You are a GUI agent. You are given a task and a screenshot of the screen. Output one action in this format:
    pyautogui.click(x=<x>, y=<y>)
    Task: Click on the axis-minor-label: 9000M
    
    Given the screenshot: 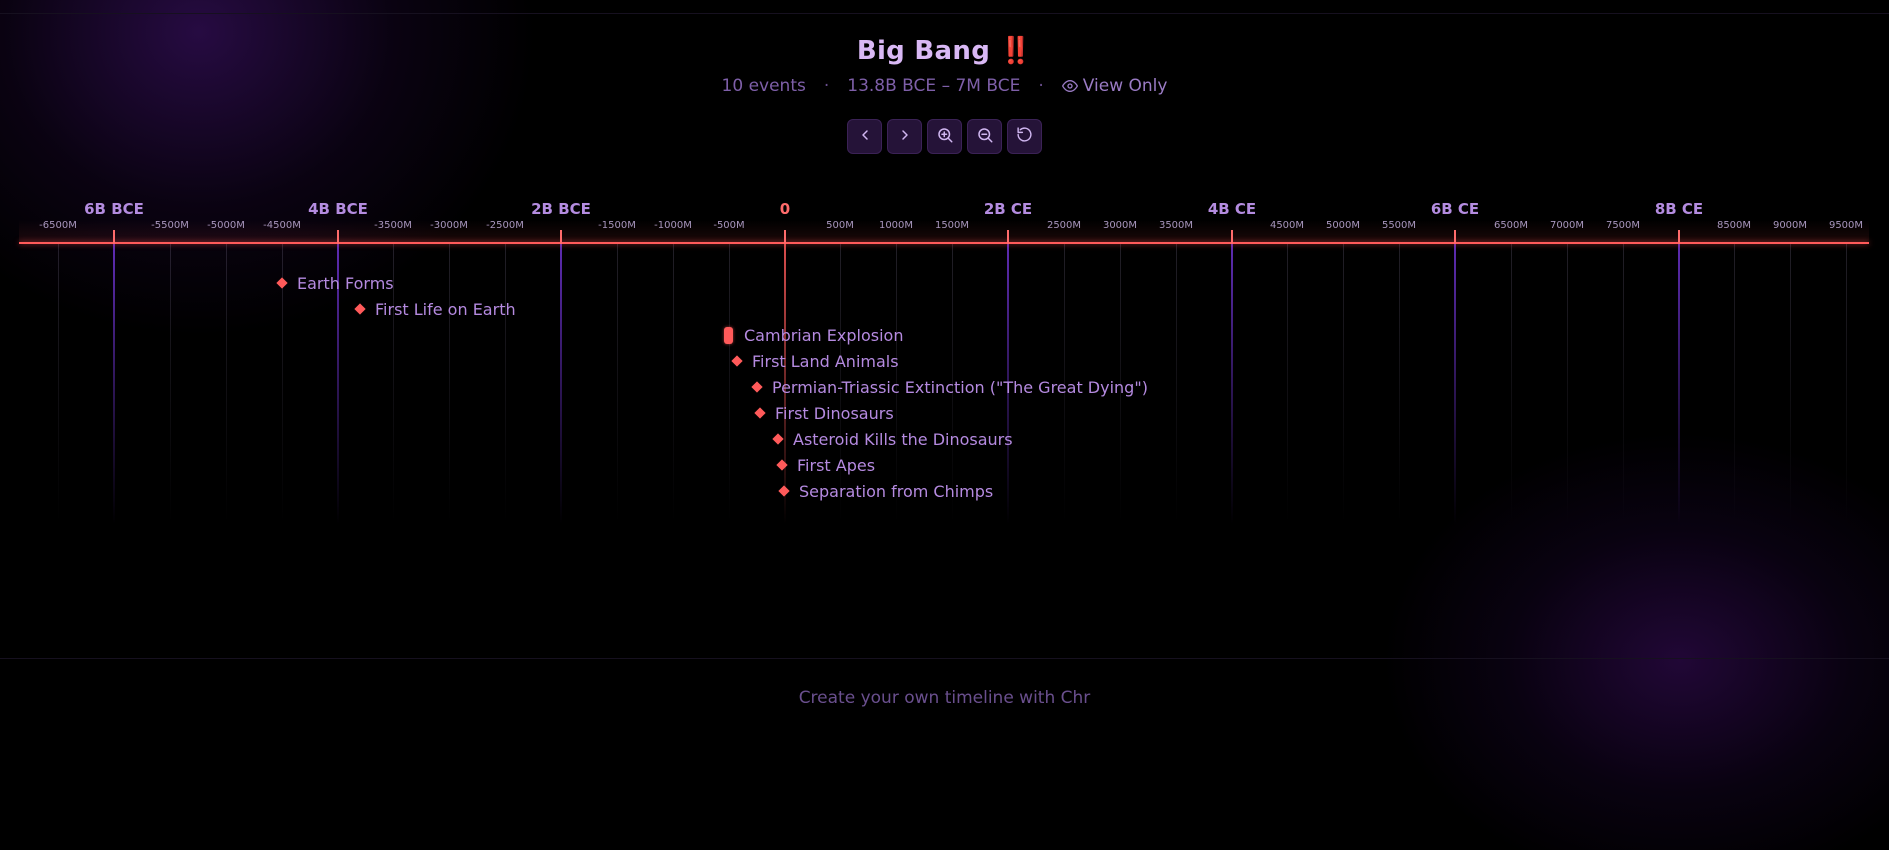 What is the action you would take?
    pyautogui.click(x=1790, y=225)
    